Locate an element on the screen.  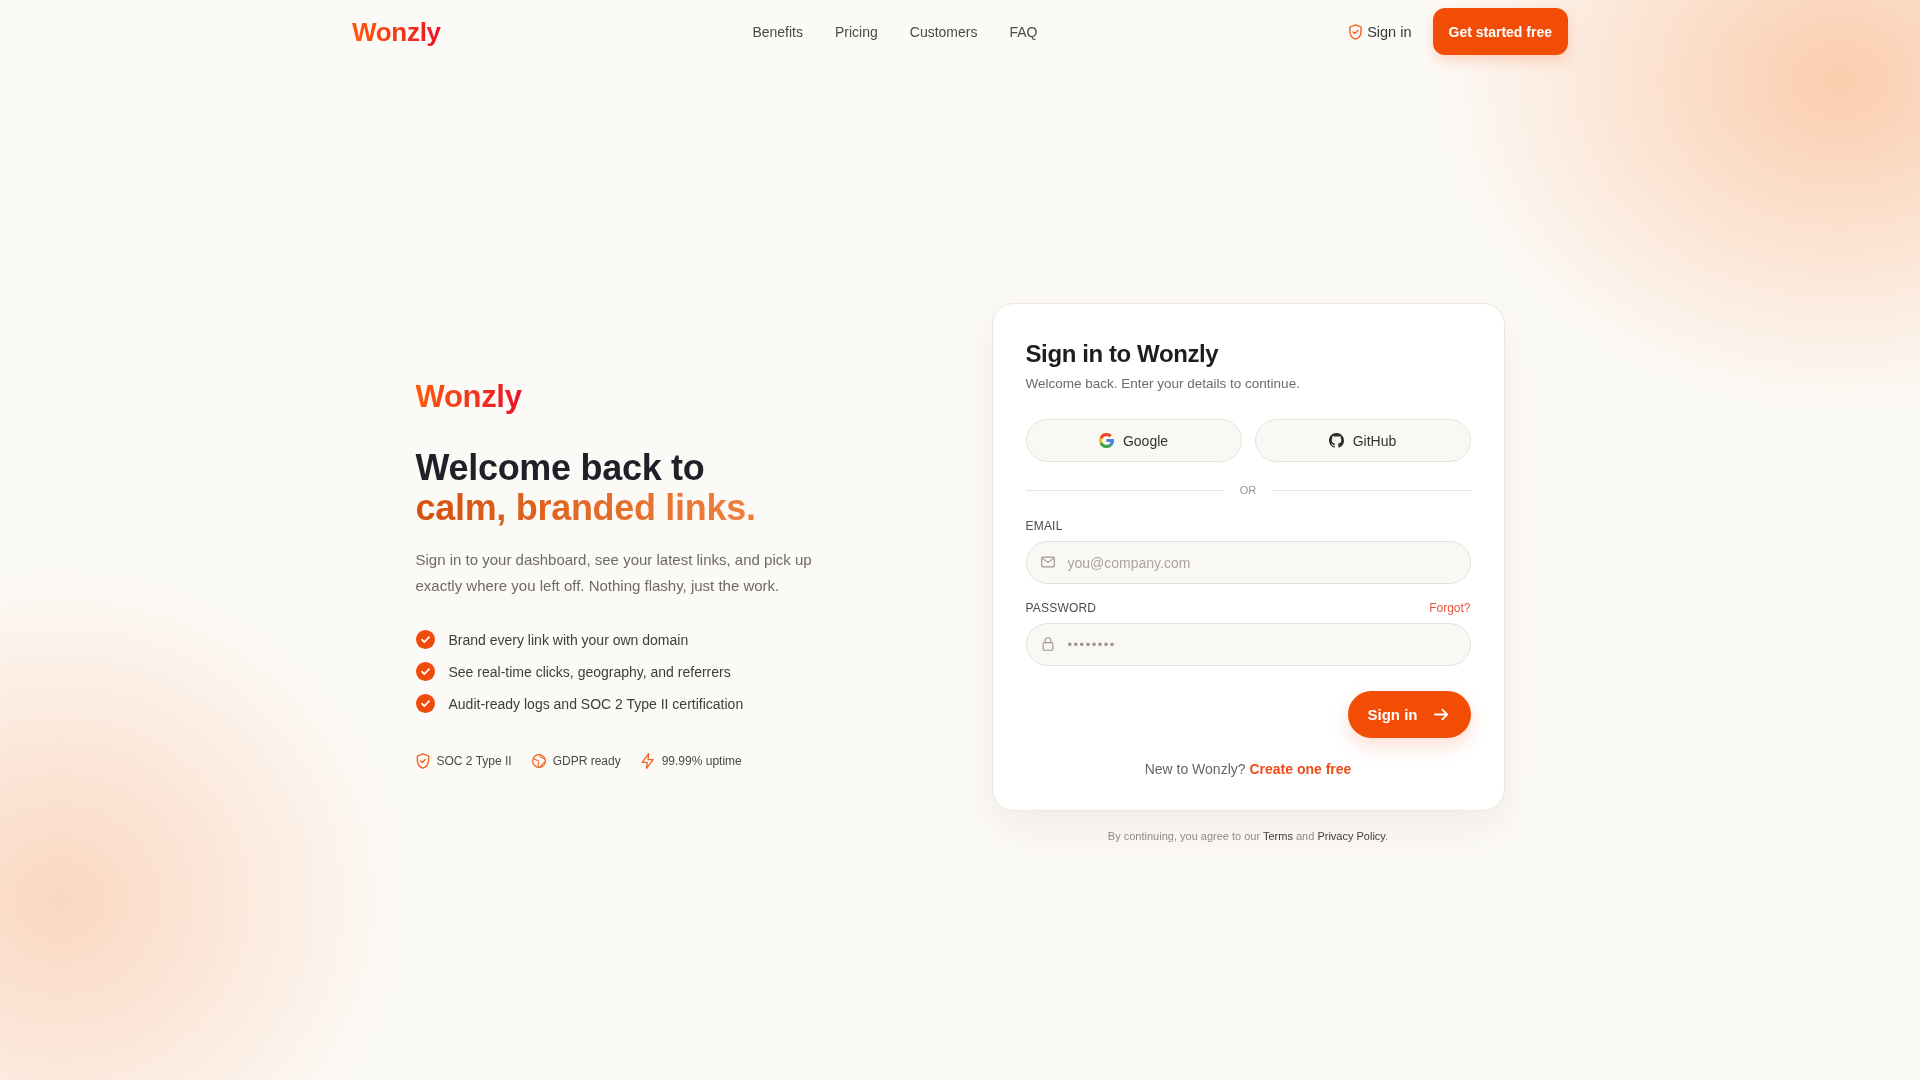
nav-link: Pricing is located at coordinates (856, 31).